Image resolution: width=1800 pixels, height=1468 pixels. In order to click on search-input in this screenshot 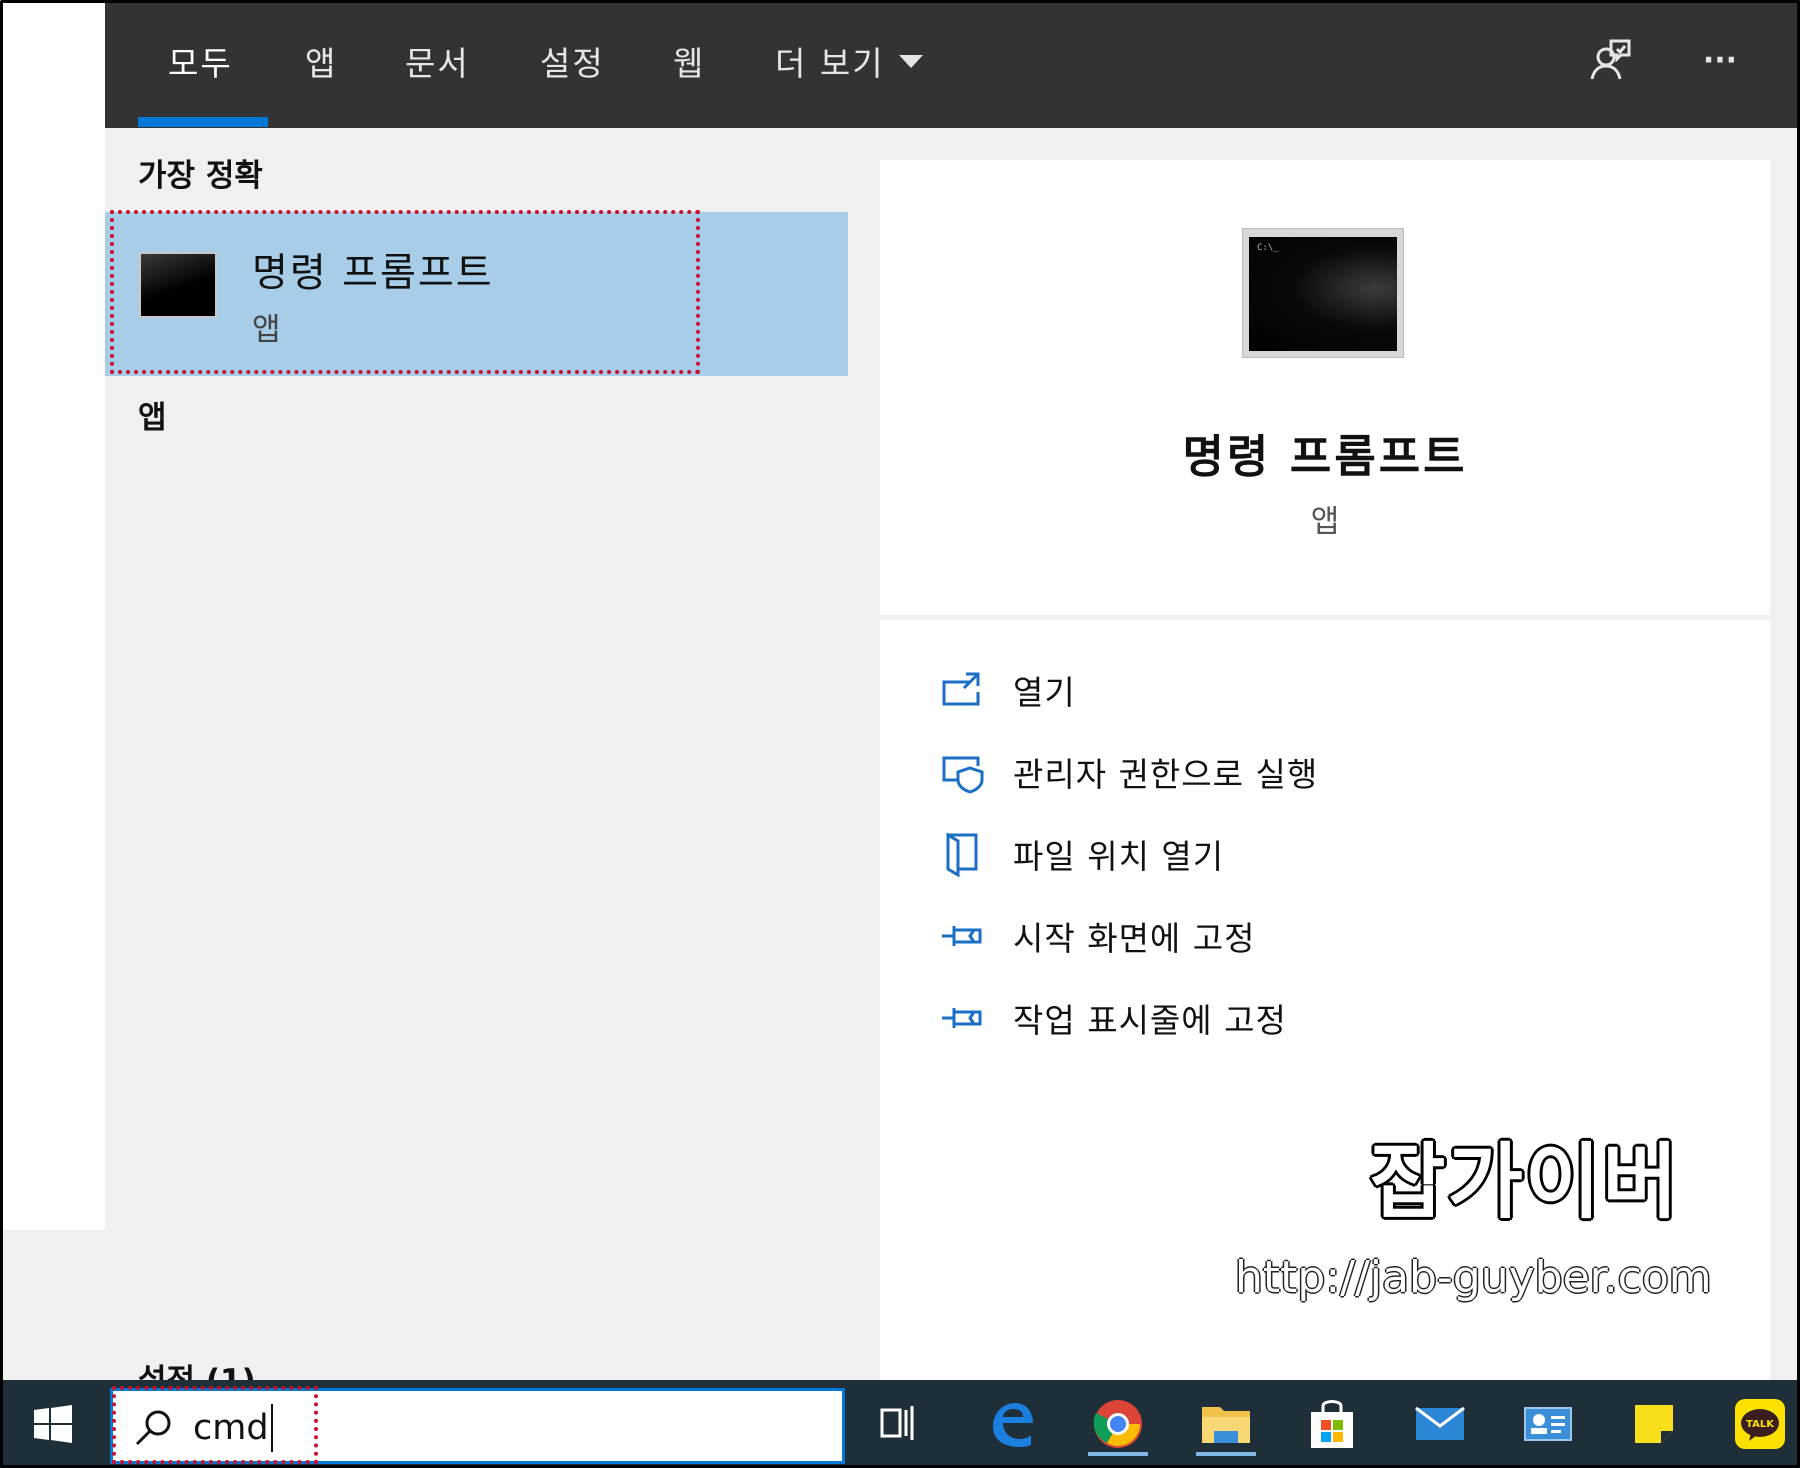, I will do `click(503, 1428)`.